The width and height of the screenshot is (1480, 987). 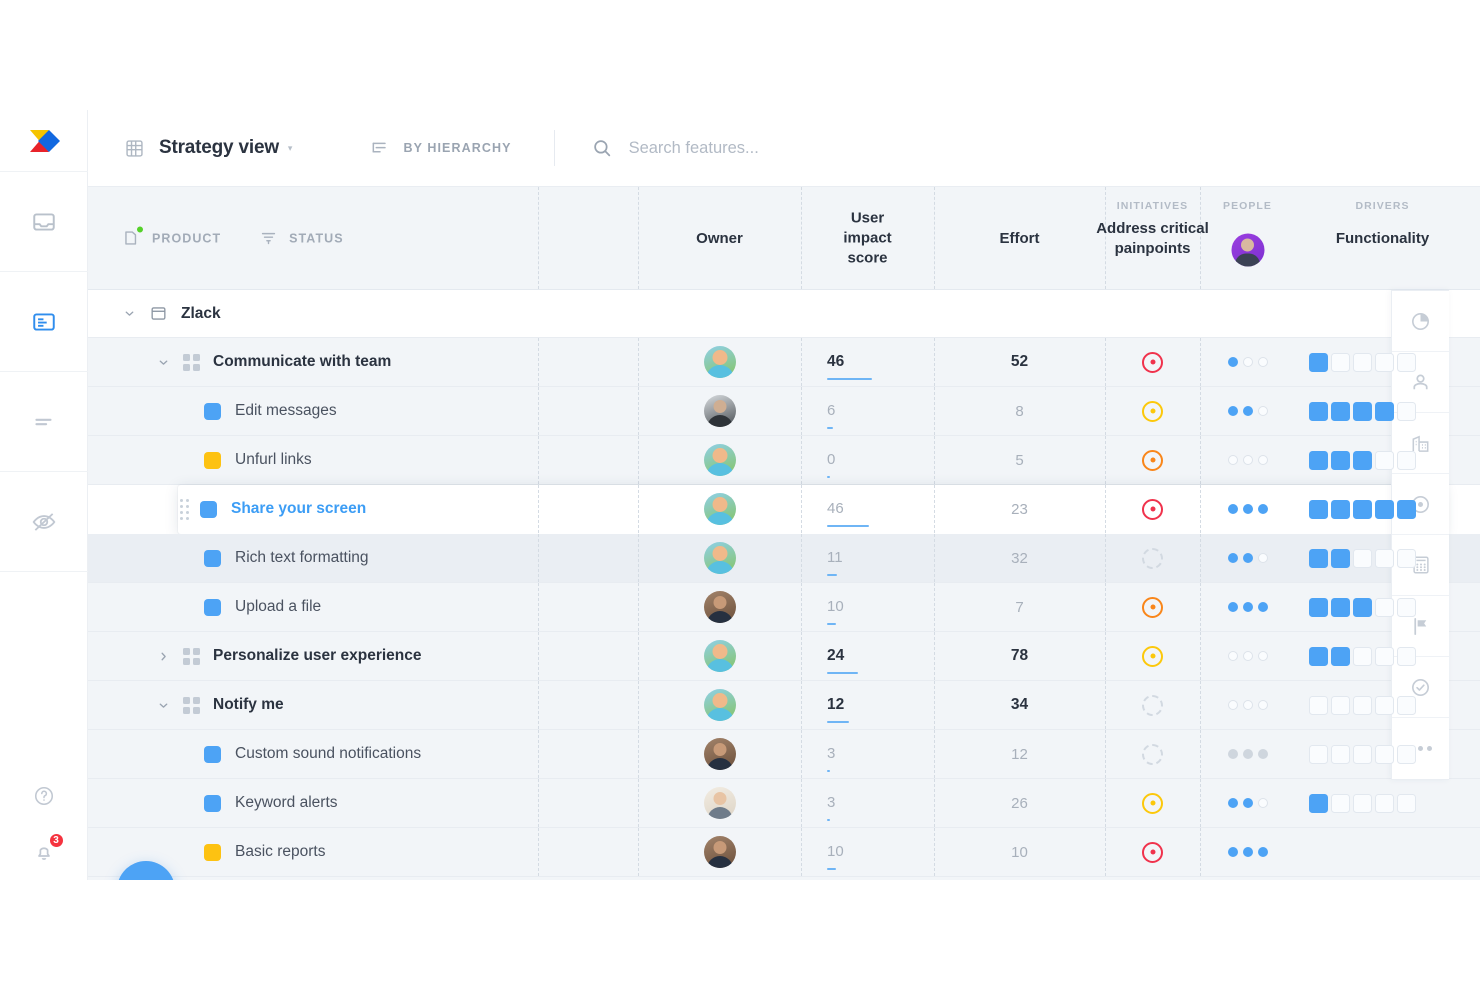 I want to click on column-header-owner: Owner, so click(x=719, y=238).